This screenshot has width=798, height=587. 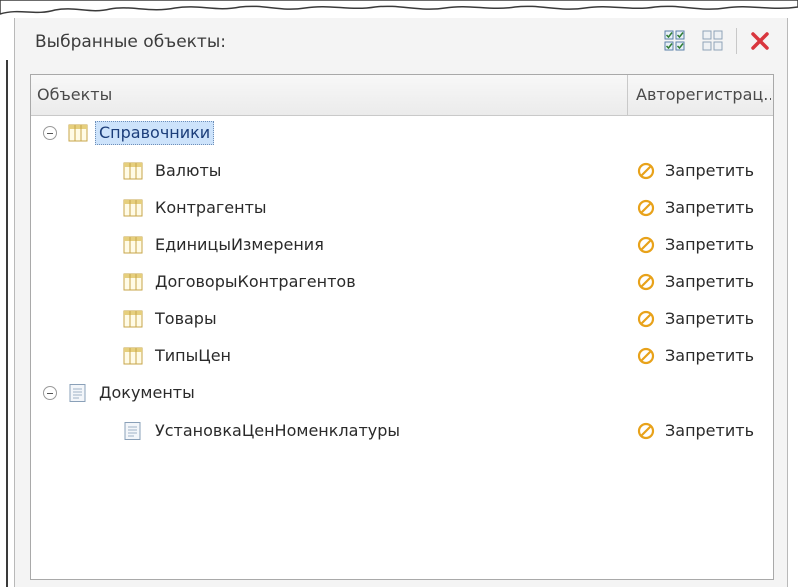 I want to click on tree-item-label: ЕдиницыИзмерения, so click(x=239, y=244).